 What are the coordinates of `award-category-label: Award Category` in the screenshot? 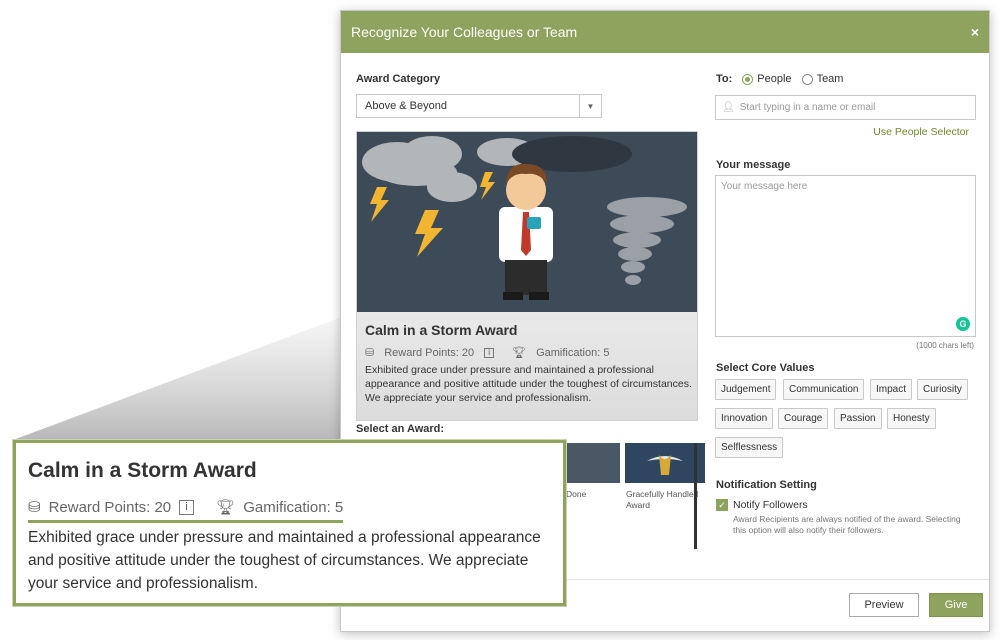 It's located at (398, 79).